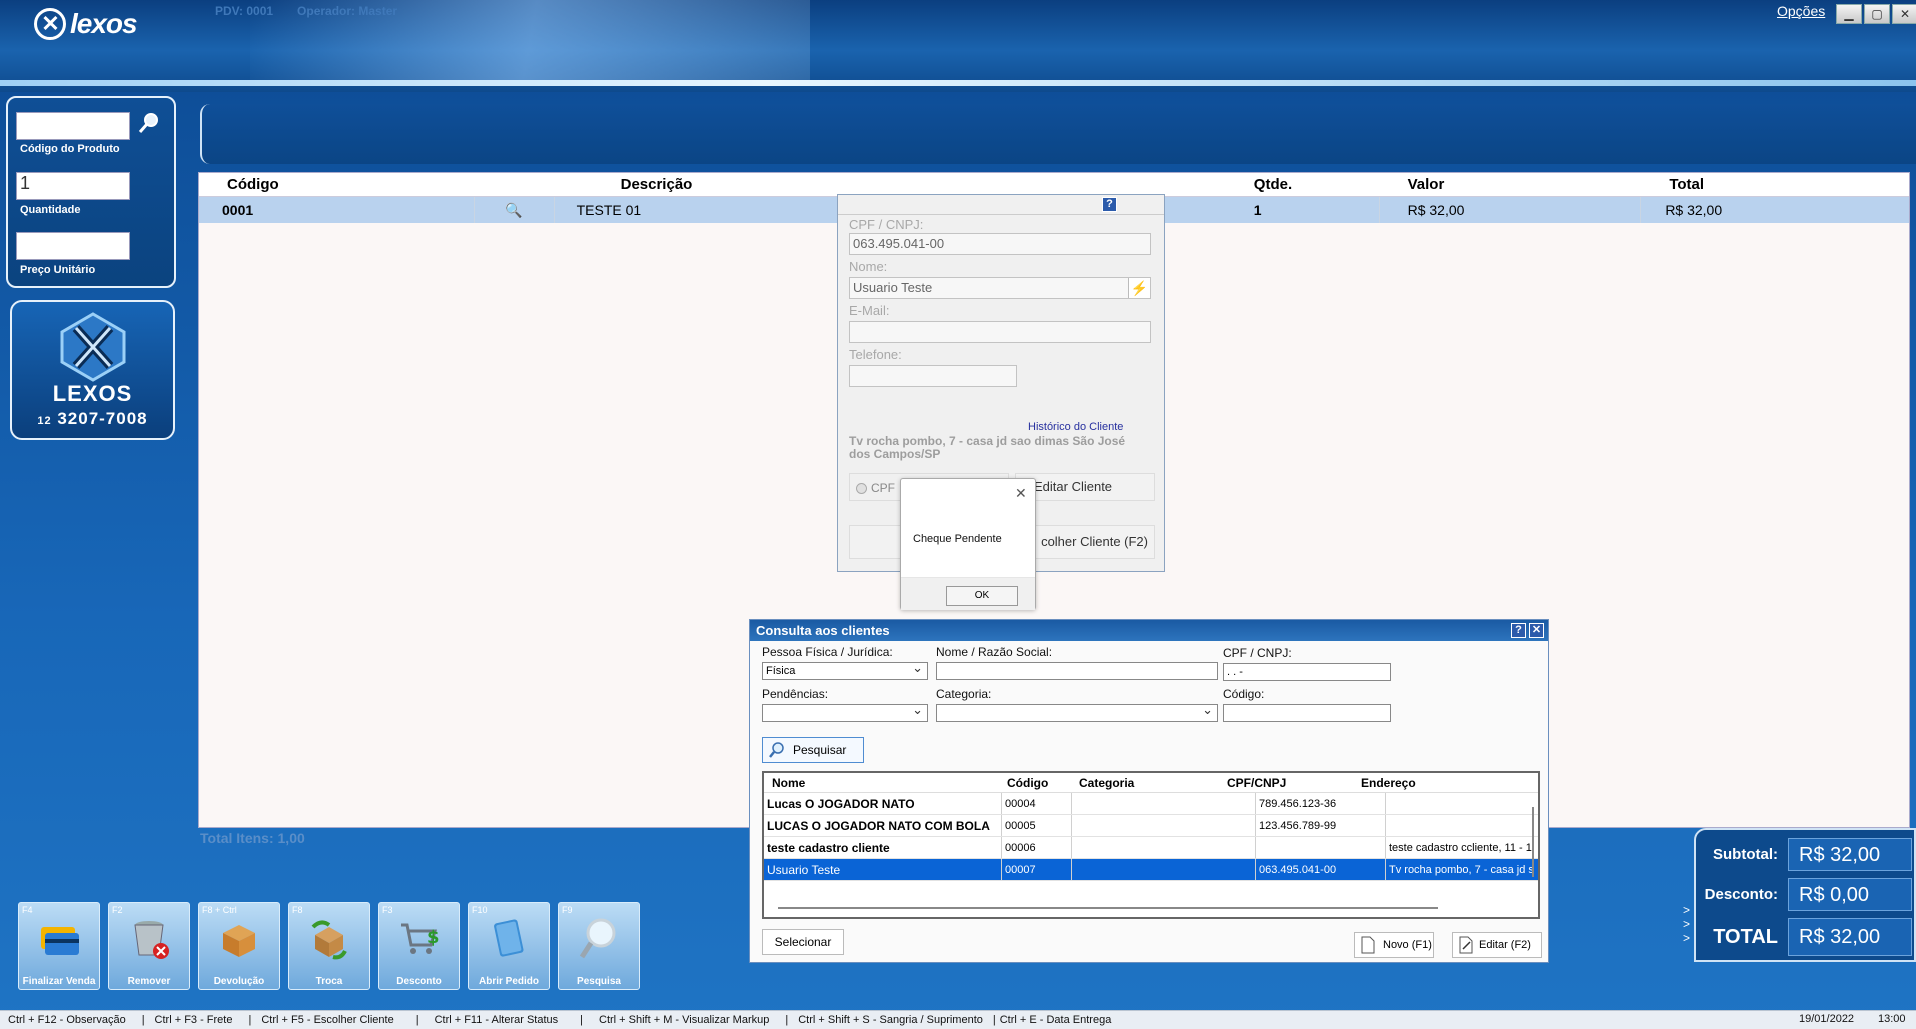  Describe the element at coordinates (252, 838) in the screenshot. I see `total-items: Total Itens: 1,00` at that location.